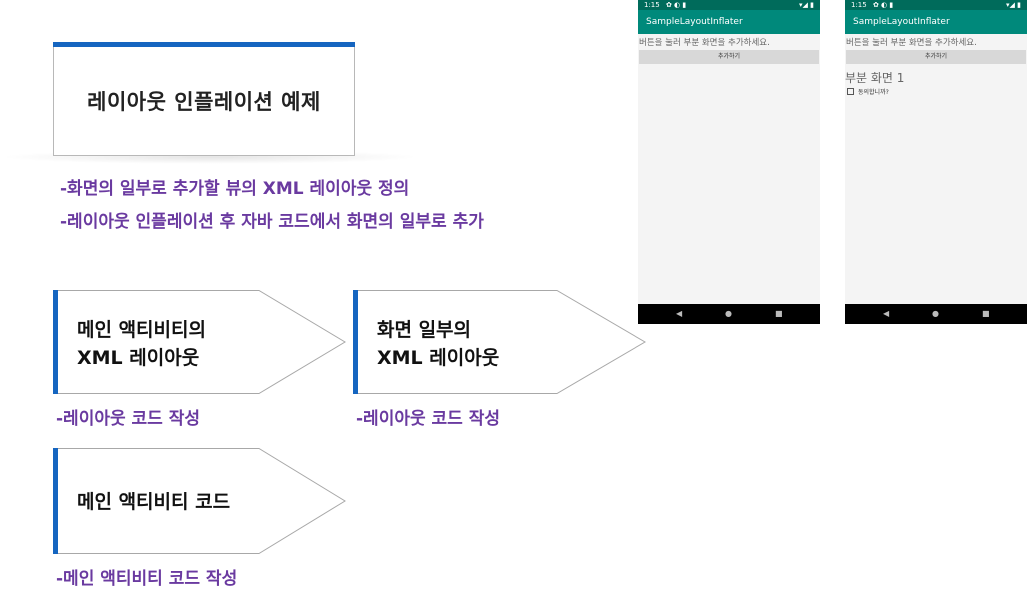 The image size is (1027, 597). Describe the element at coordinates (424, 330) in the screenshot. I see `card-partial-layout-line1: 화면 일부의` at that location.